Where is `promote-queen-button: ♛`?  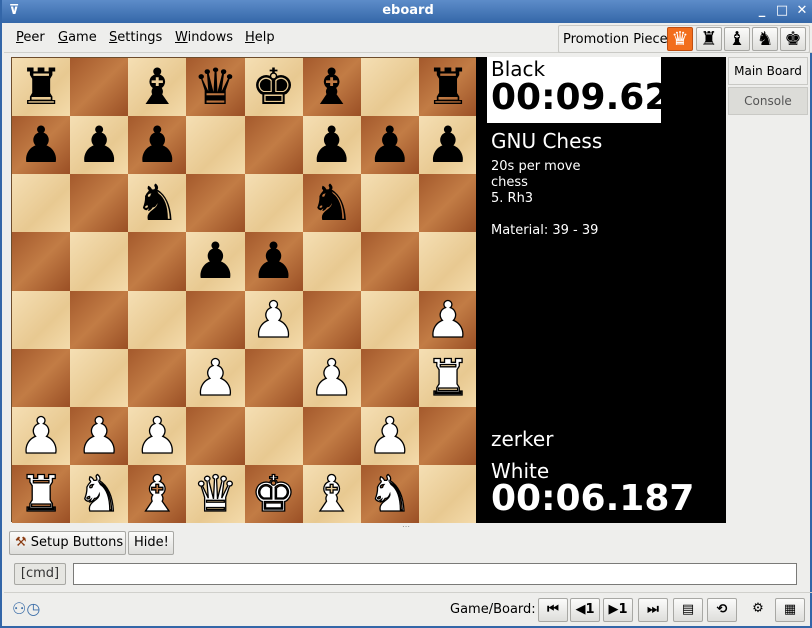 promote-queen-button: ♛ is located at coordinates (680, 39).